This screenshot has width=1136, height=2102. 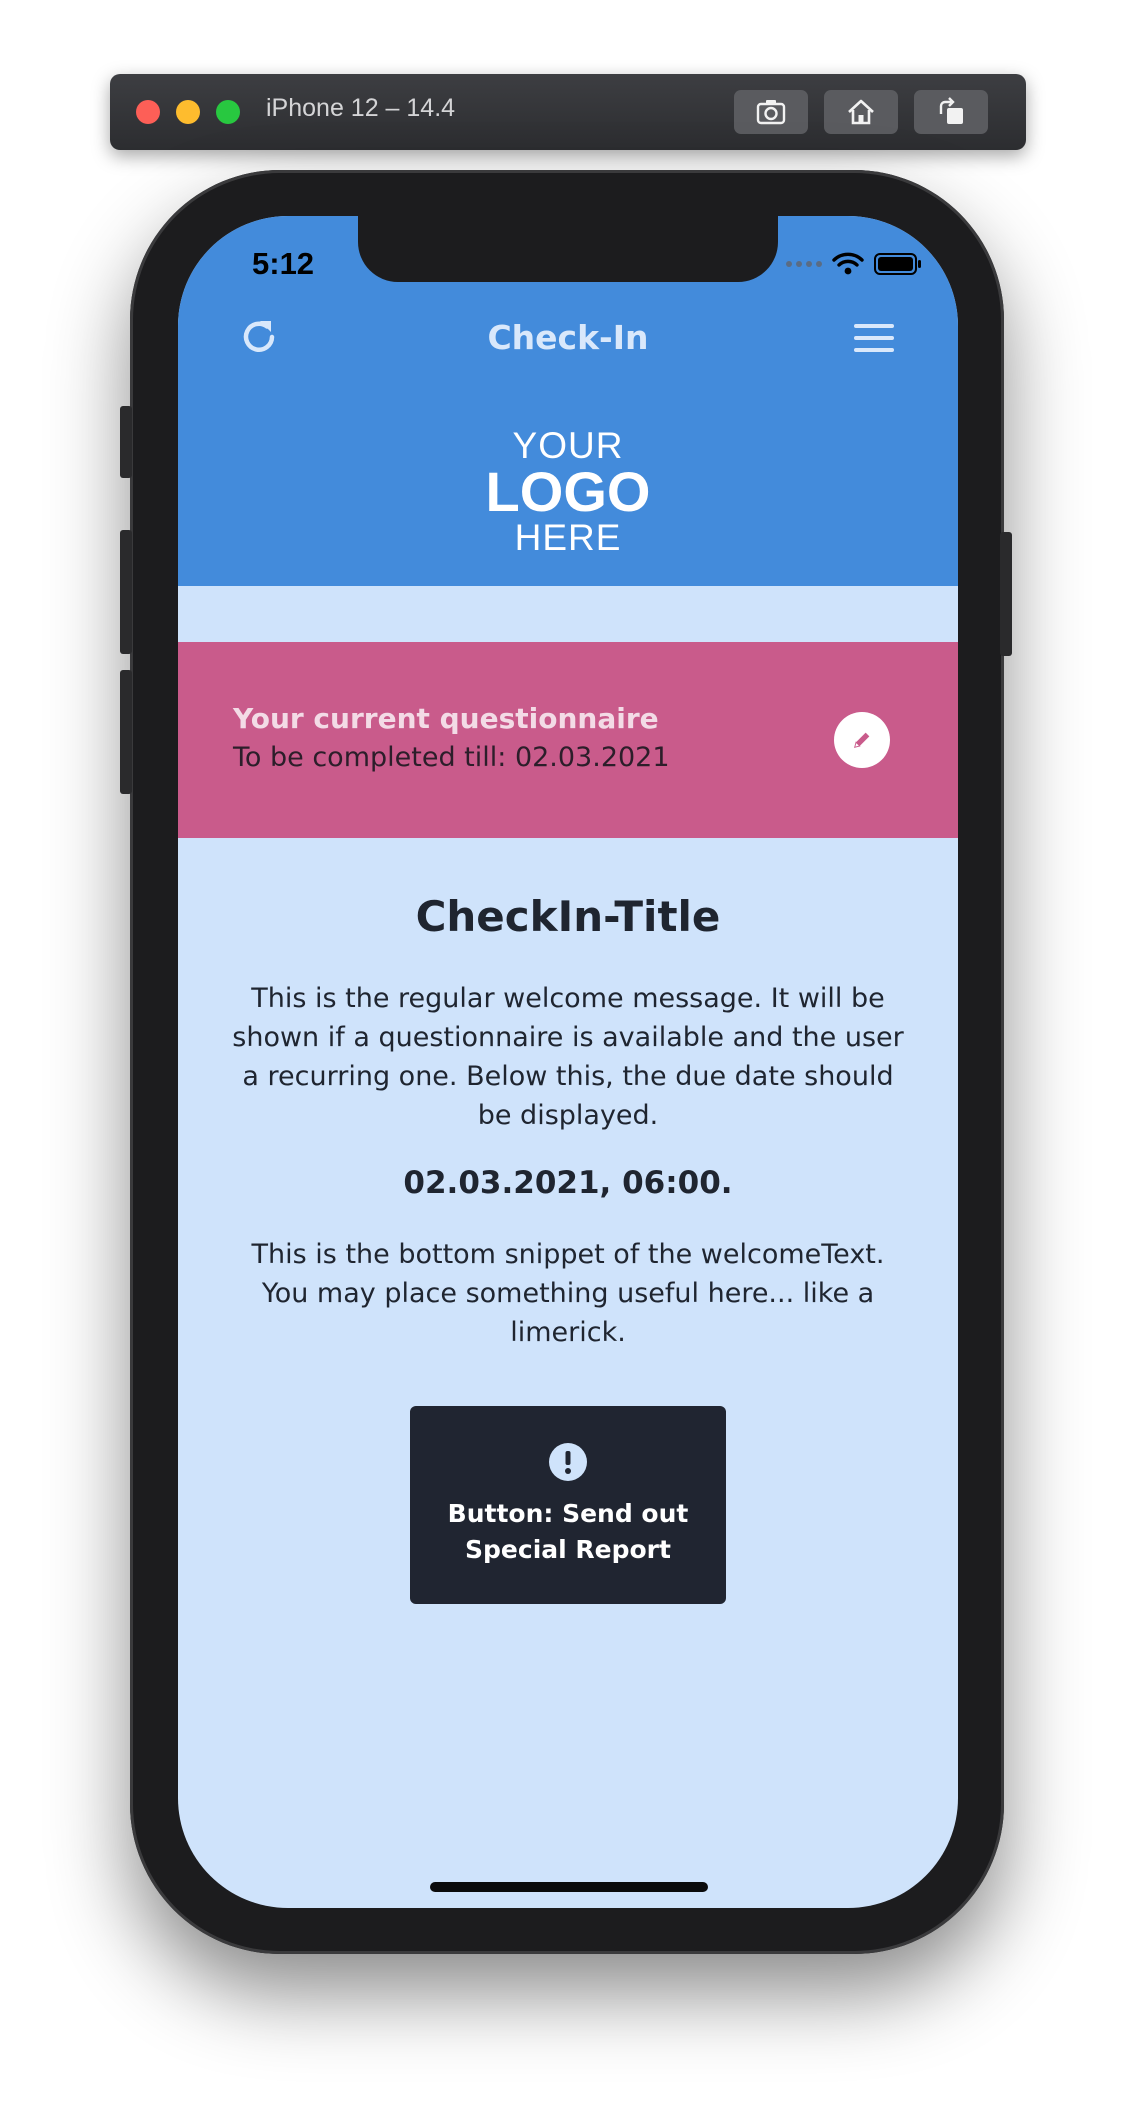 I want to click on menu-button, so click(x=874, y=338).